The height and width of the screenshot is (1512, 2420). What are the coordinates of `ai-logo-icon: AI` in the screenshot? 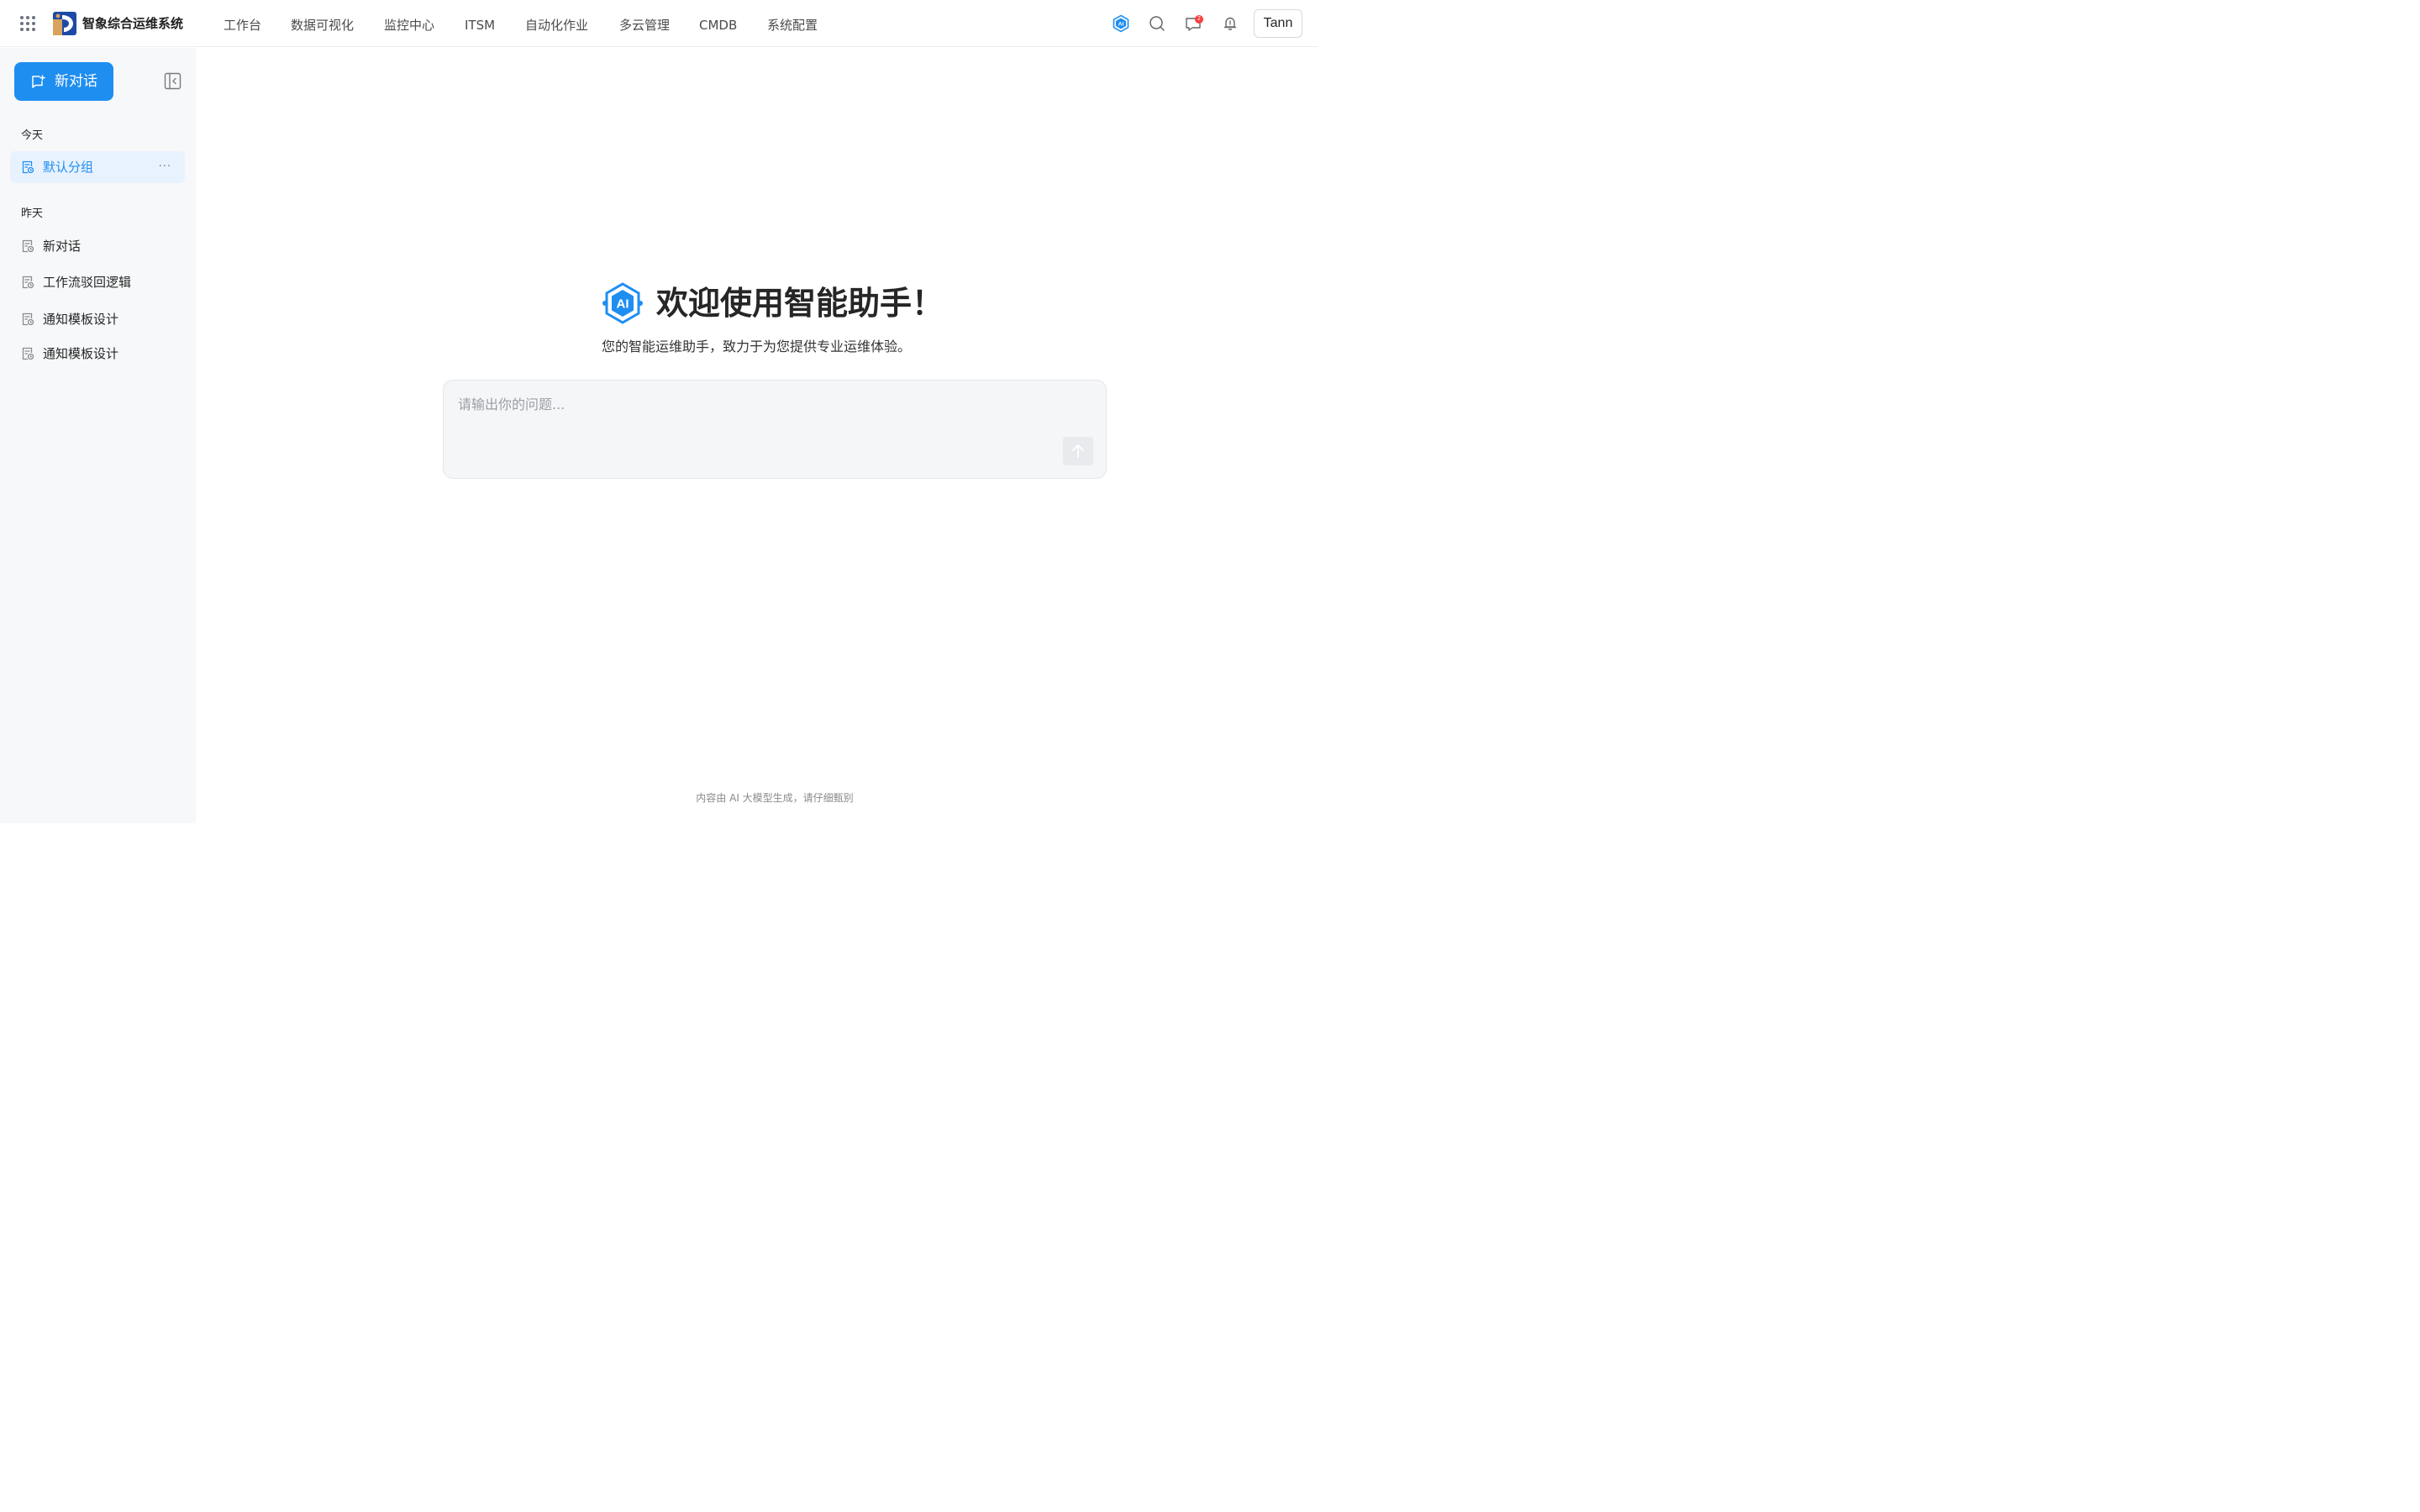 It's located at (623, 303).